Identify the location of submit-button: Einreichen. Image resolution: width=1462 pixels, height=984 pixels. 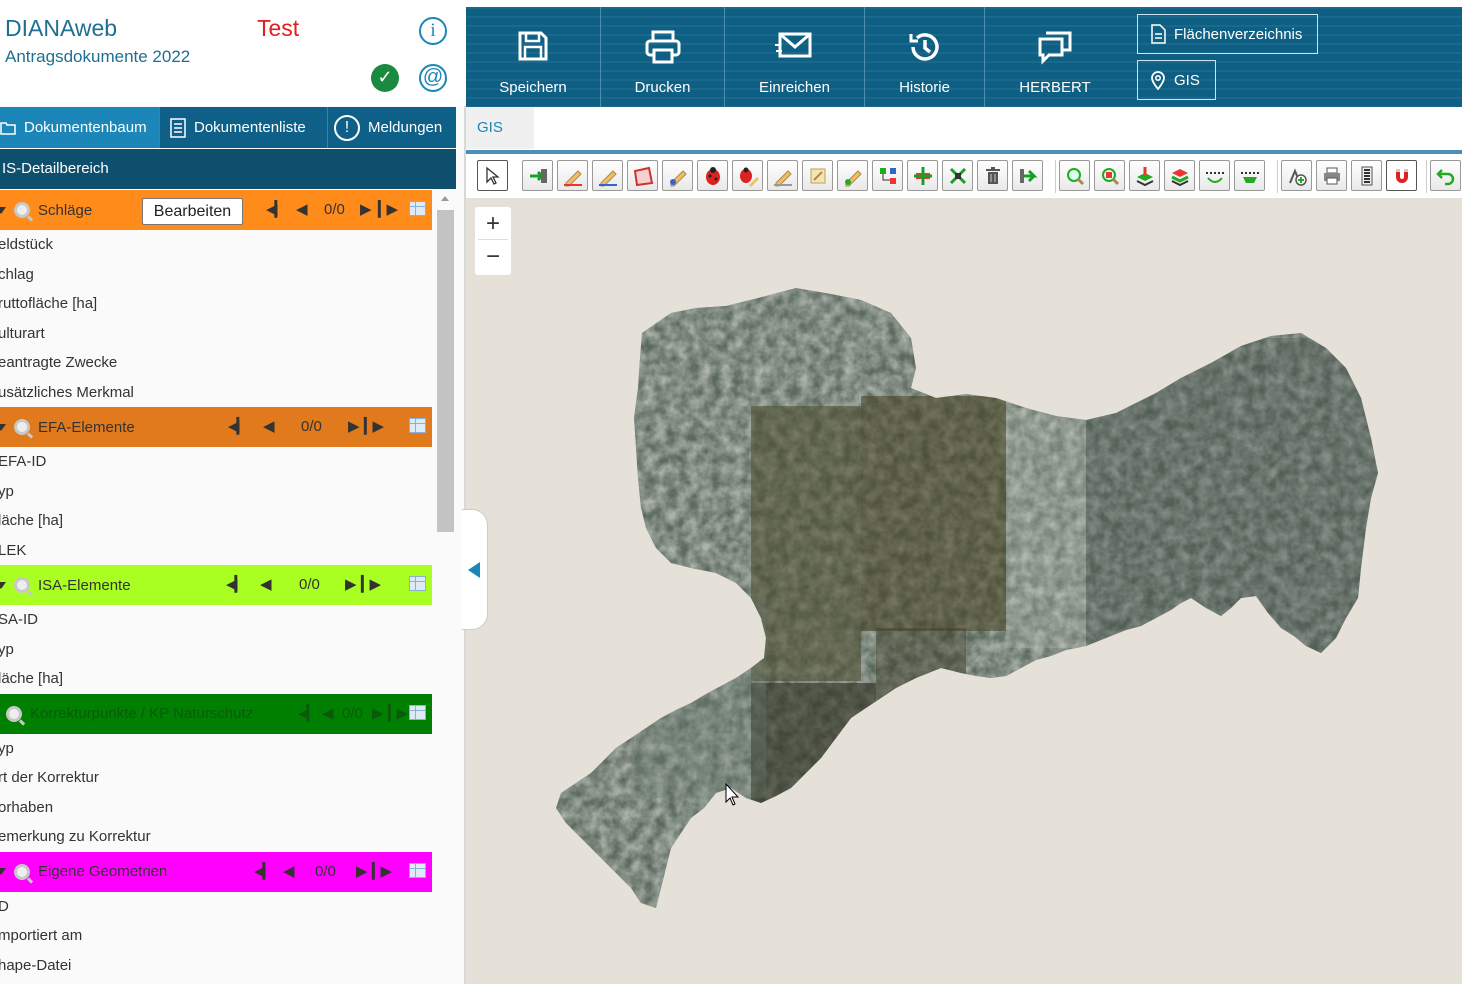
(795, 57).